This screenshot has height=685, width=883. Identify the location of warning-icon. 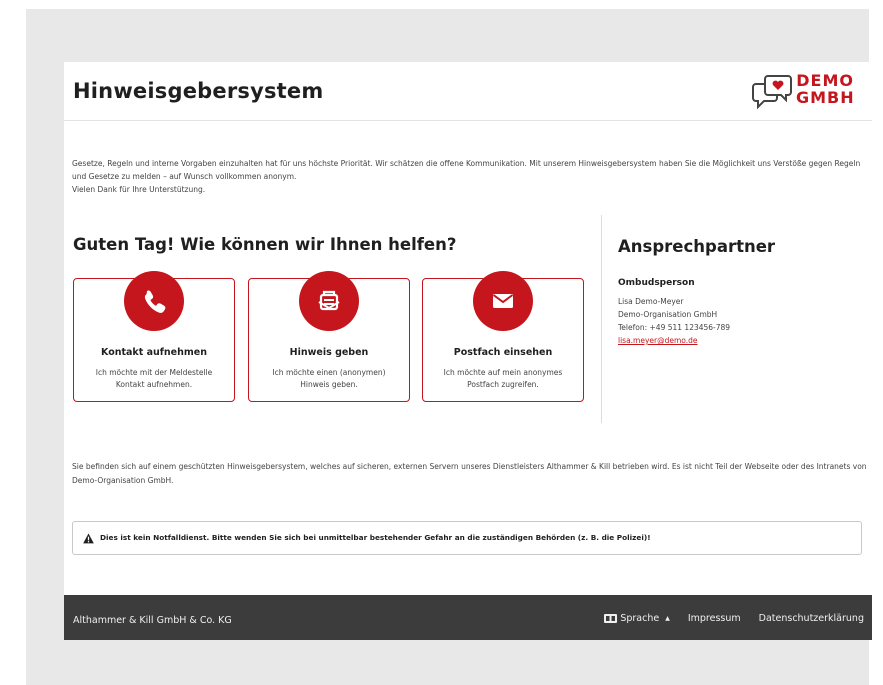
(88, 538).